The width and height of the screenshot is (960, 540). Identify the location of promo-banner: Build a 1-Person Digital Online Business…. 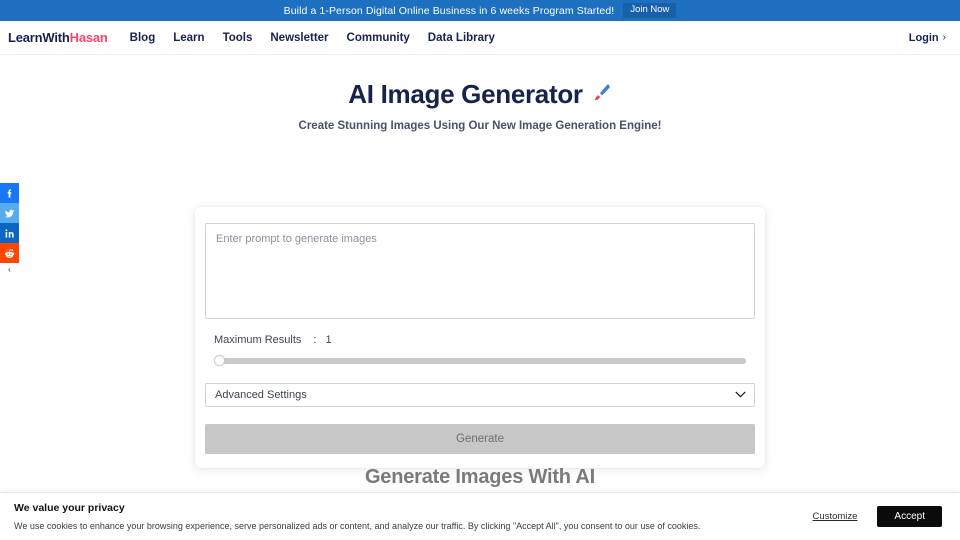
(480, 10).